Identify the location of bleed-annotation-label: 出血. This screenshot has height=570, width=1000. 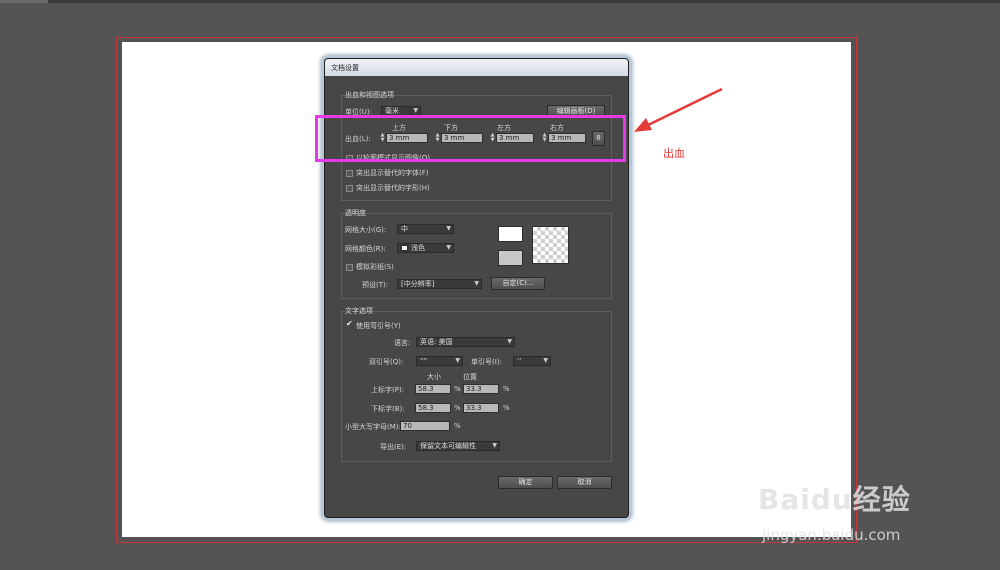
(674, 153).